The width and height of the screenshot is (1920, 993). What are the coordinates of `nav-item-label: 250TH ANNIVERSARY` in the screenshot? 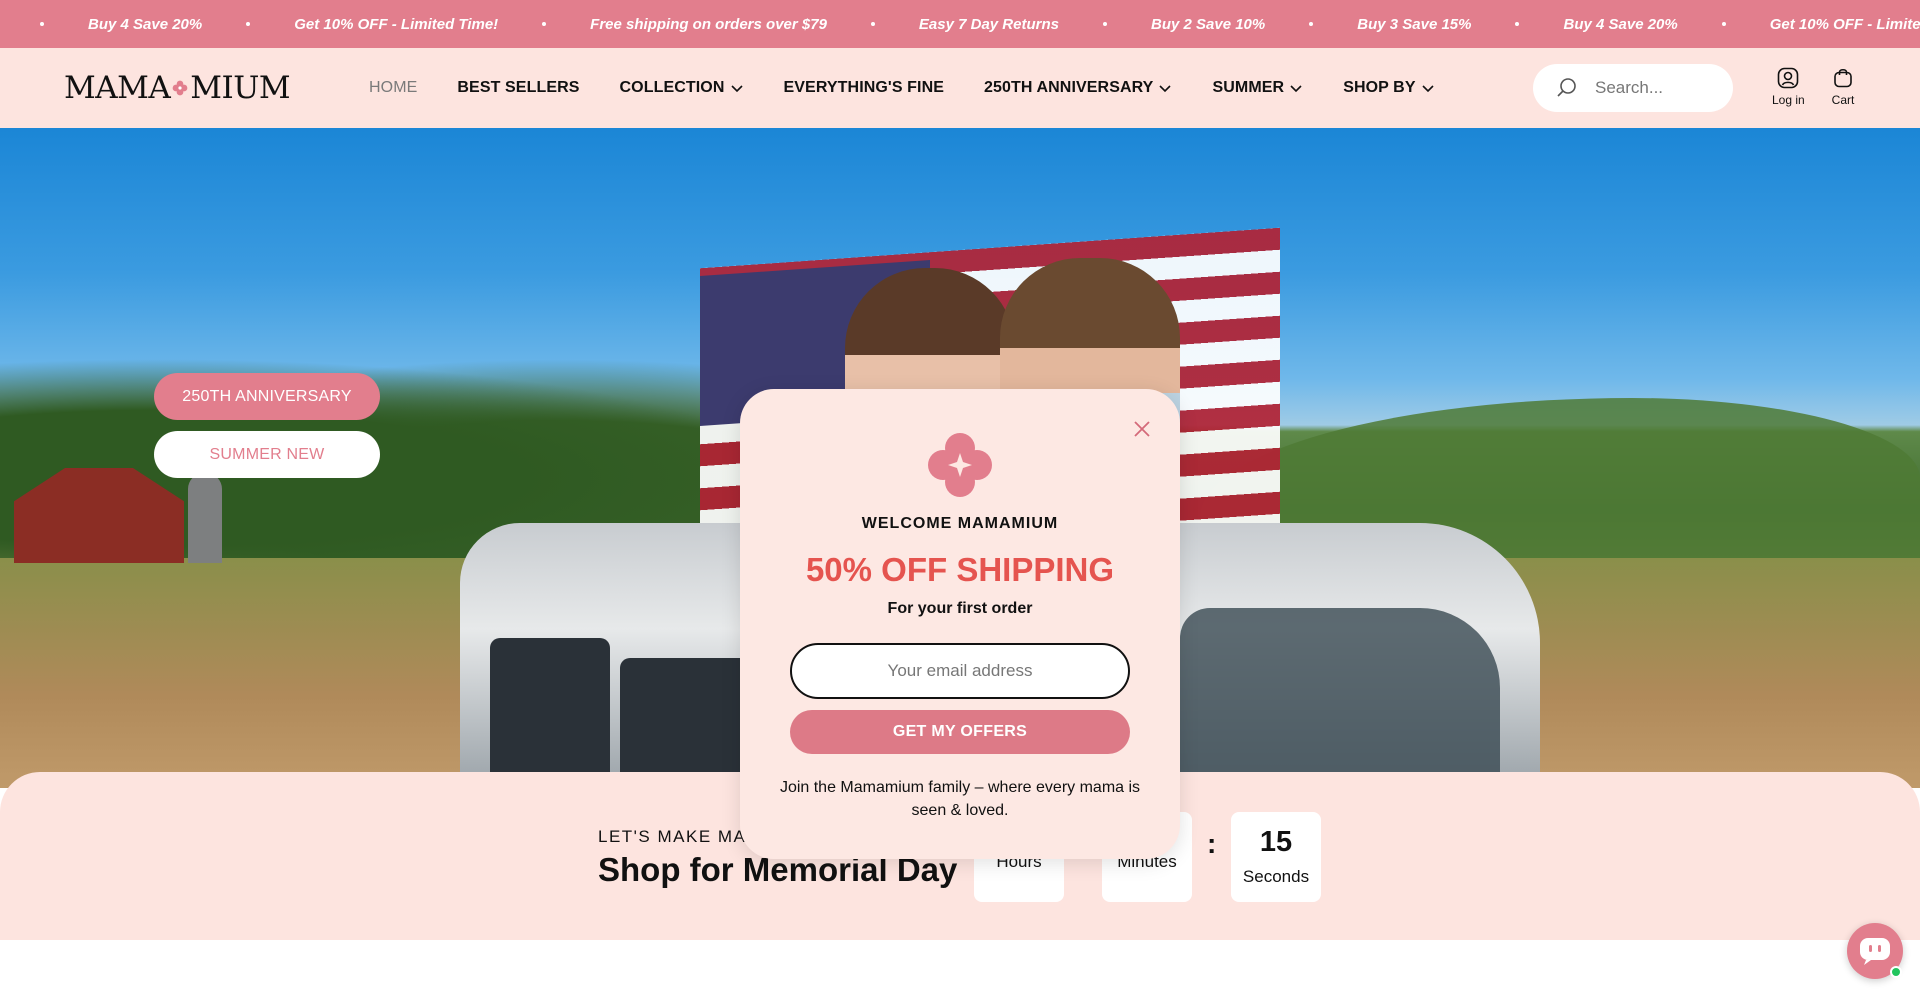 It's located at (1069, 87).